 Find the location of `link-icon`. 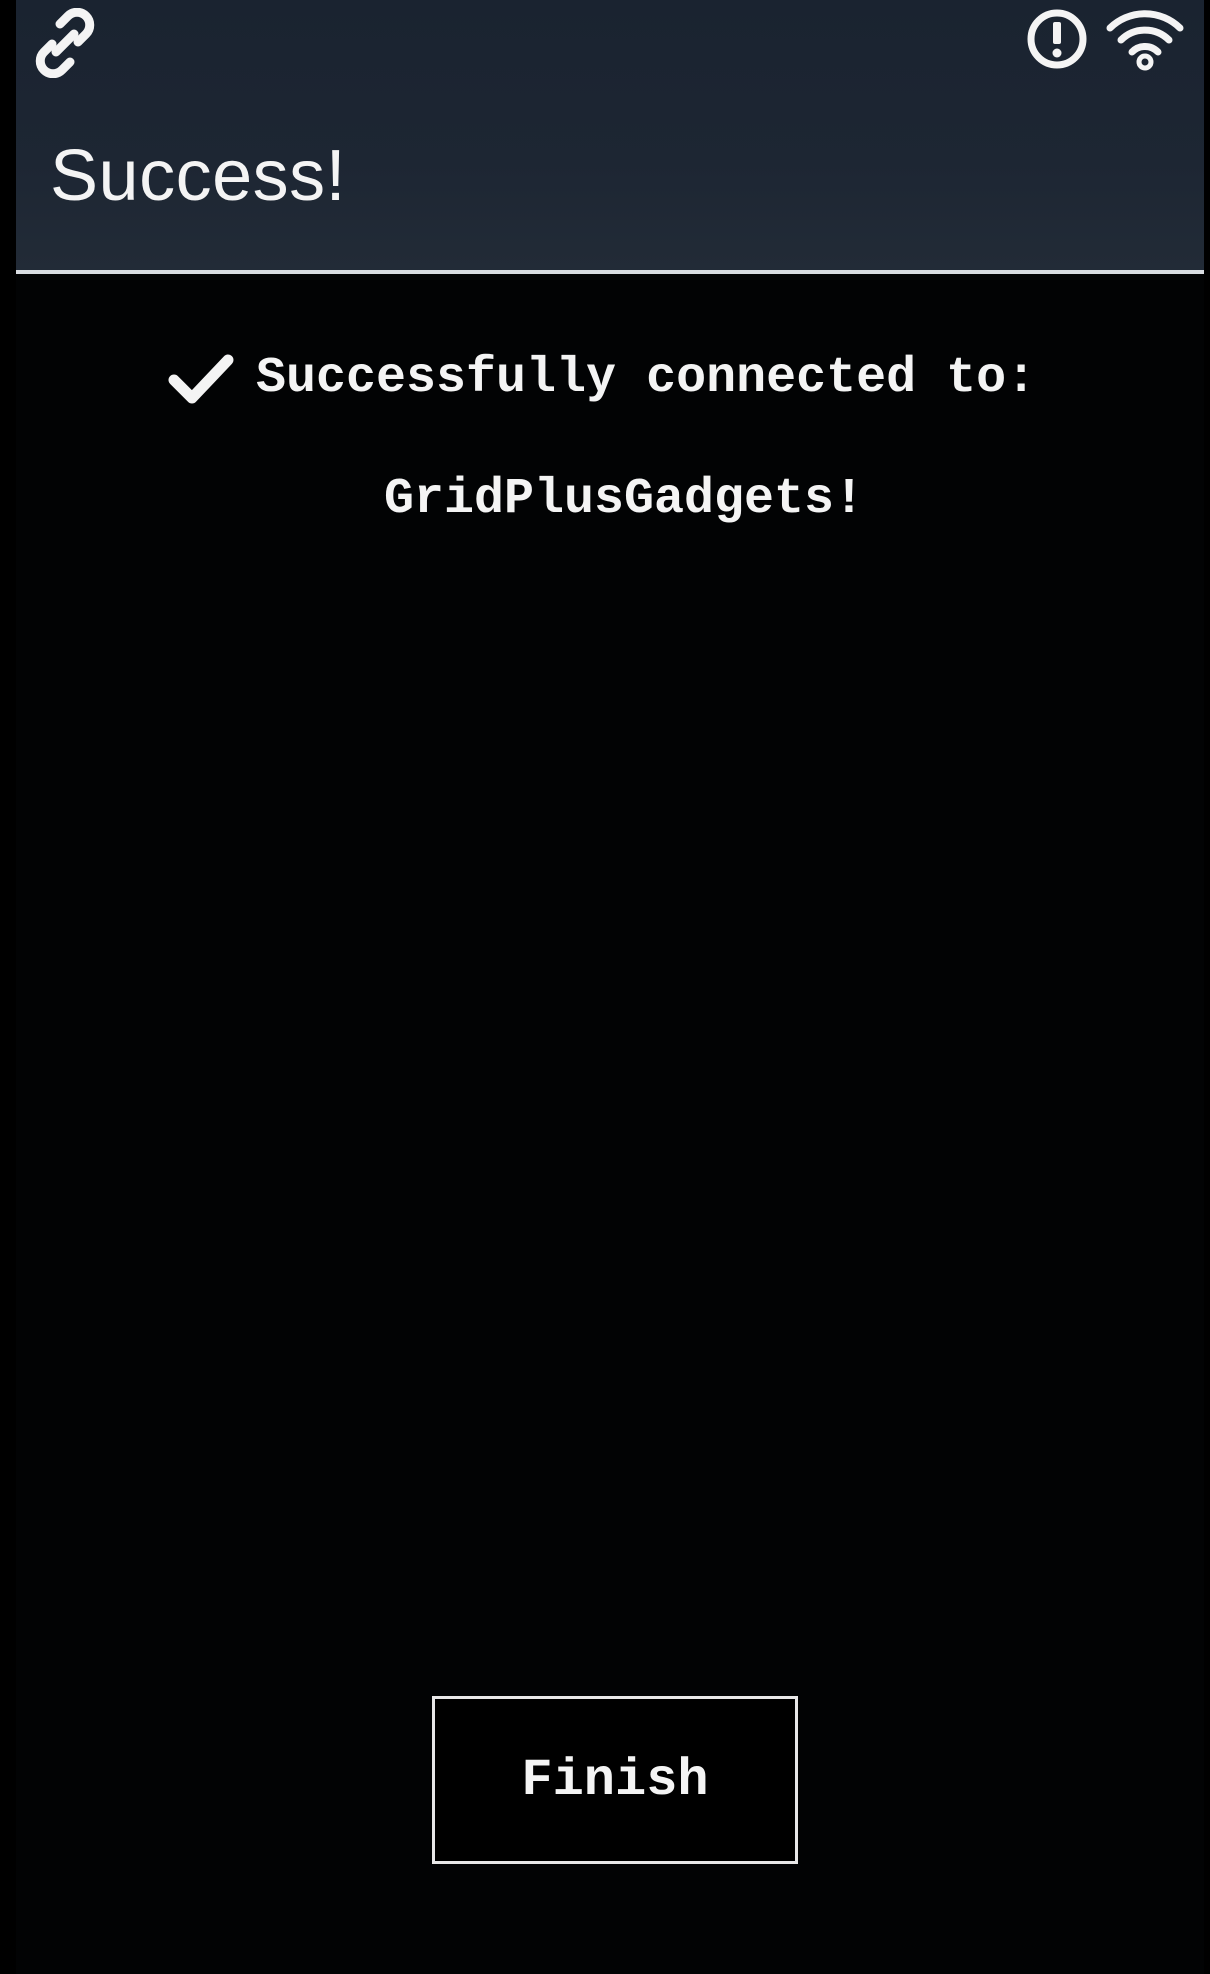

link-icon is located at coordinates (65, 43).